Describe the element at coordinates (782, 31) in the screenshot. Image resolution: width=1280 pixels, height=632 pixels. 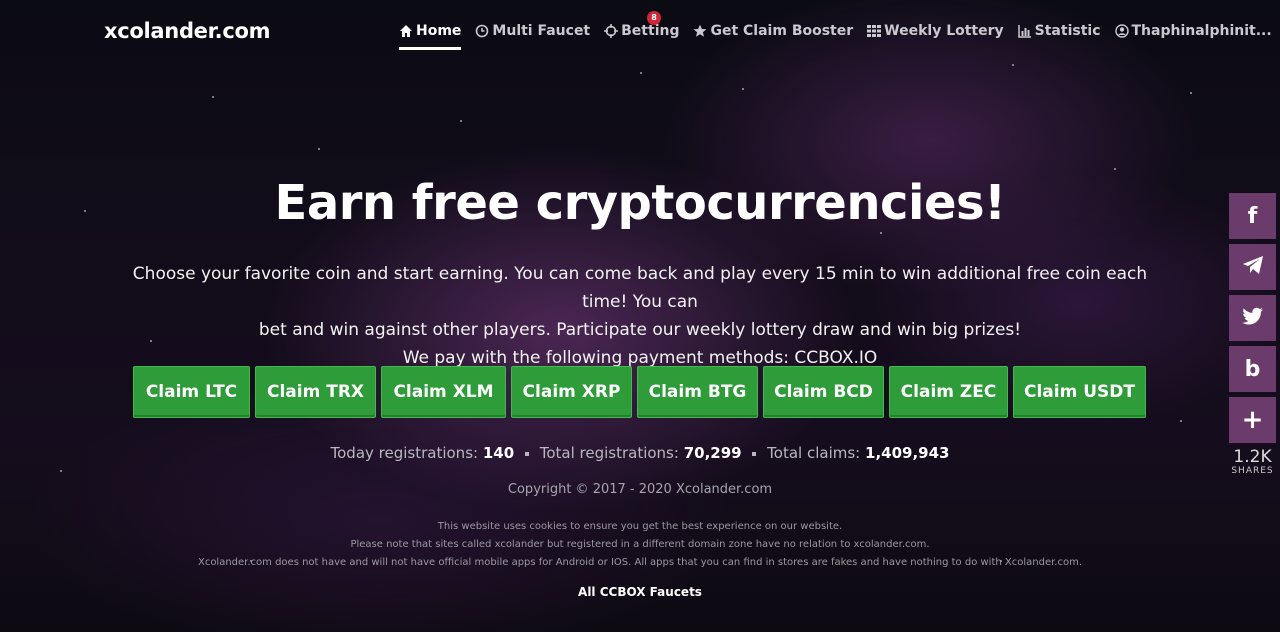
I see `nav-claim-booster-label: Get Claim Booster` at that location.